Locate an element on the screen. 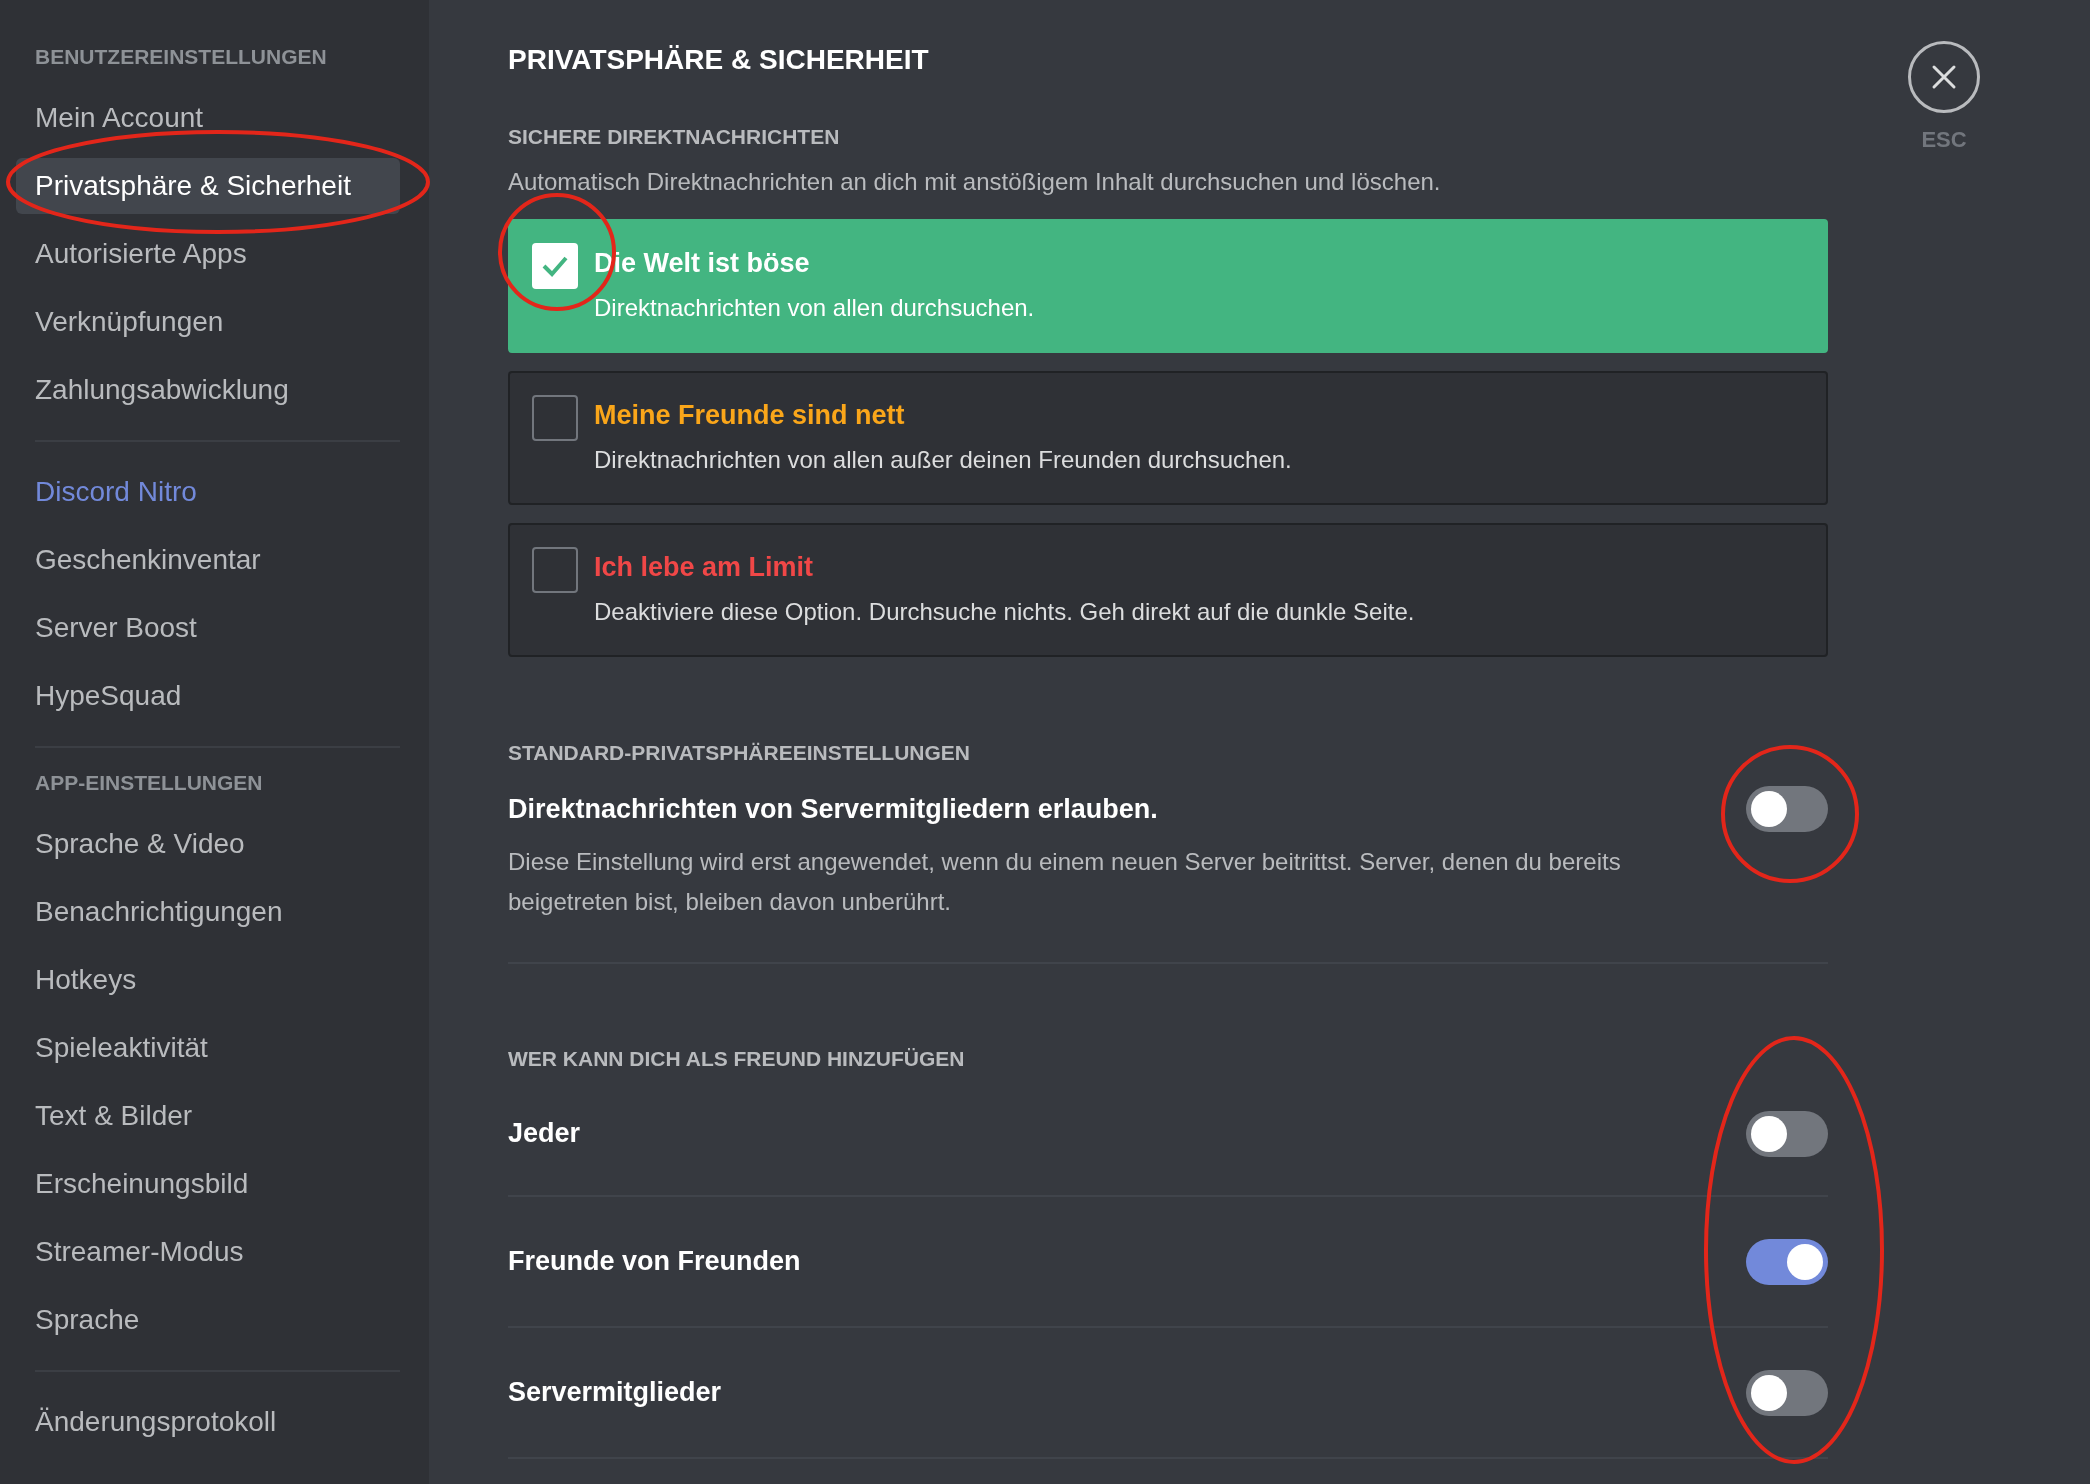 This screenshot has width=2090, height=1484. section-header: WER KANN DICH ALS FREUND HINZUFÜGEN is located at coordinates (737, 1059).